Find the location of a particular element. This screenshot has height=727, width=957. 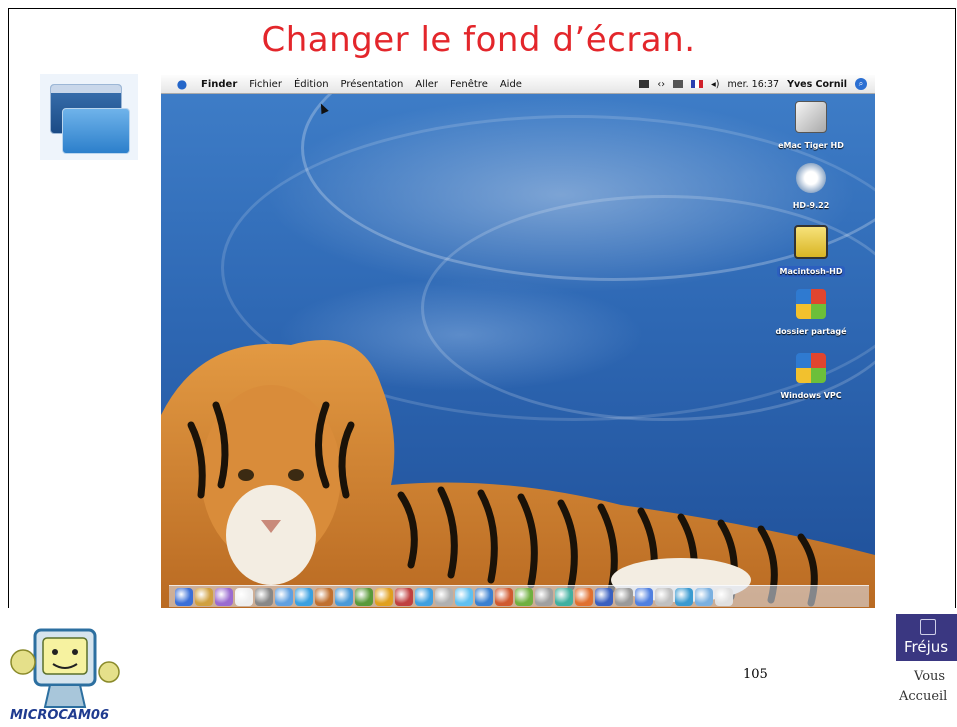

network-drive-icon is located at coordinates (811, 178).